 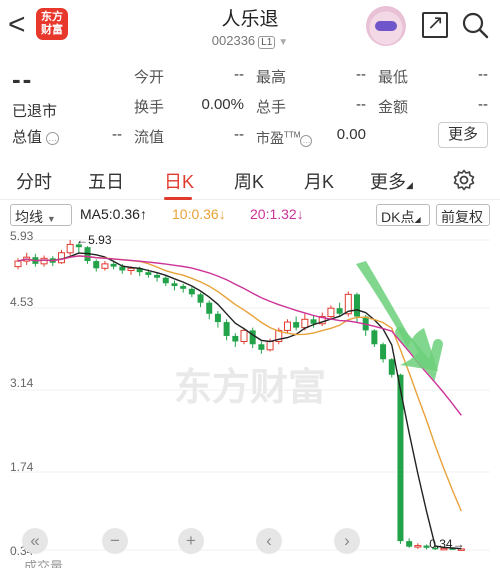 I want to click on total-value: --, so click(x=117, y=134).